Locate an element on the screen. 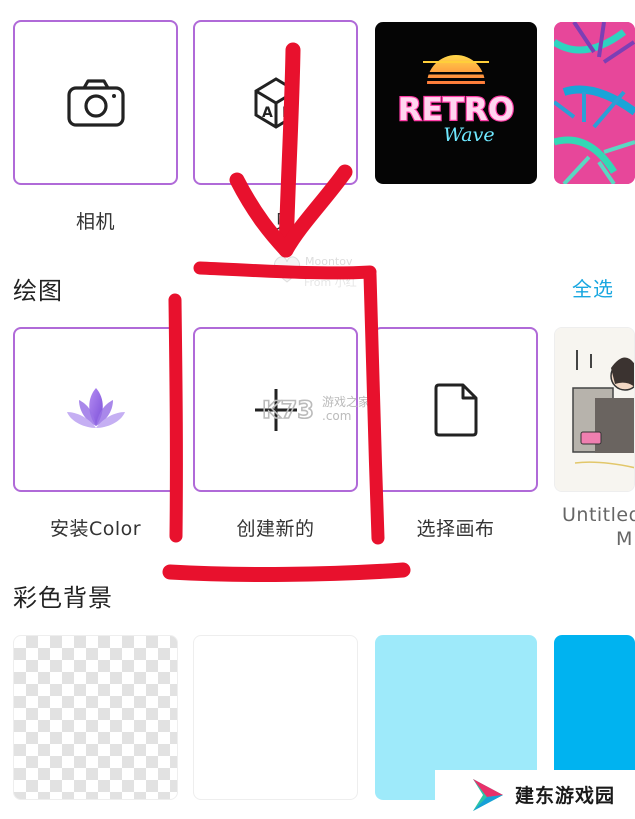  heart-icon is located at coordinates (287, 269).